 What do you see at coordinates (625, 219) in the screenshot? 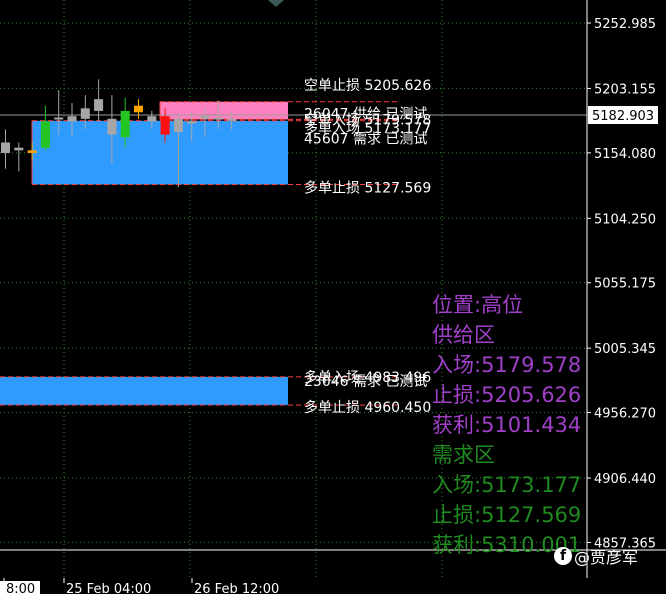
I see `price-tick-label: 5104.250` at bounding box center [625, 219].